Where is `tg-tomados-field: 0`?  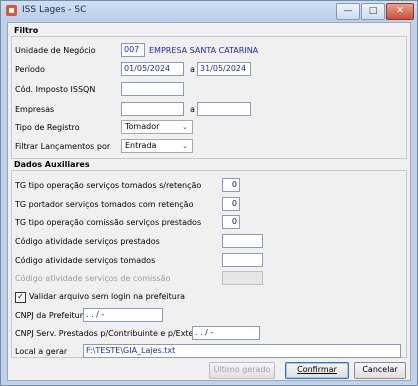
tg-tomados-field: 0 is located at coordinates (231, 185).